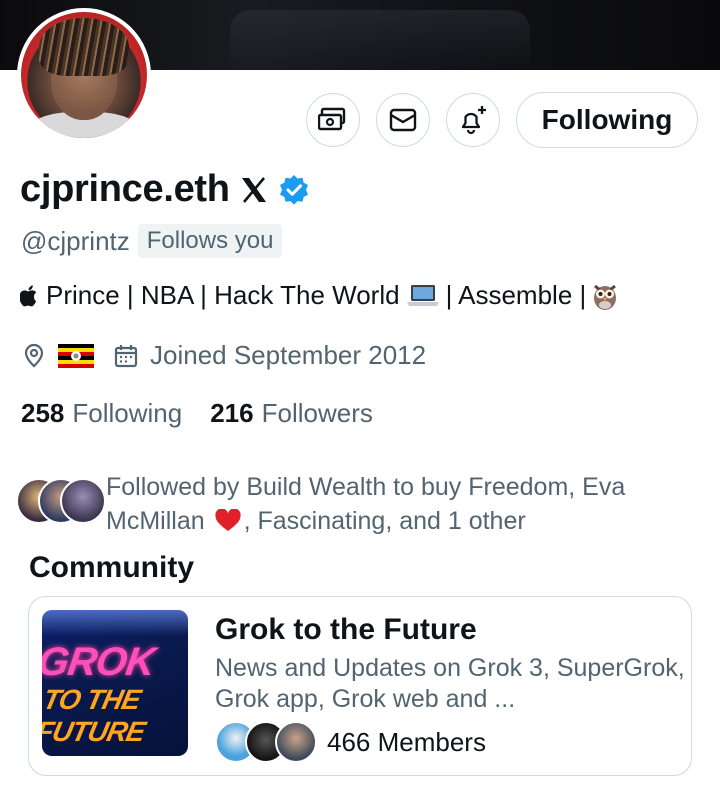 This screenshot has width=720, height=793. I want to click on apple-logo-icon, so click(28, 295).